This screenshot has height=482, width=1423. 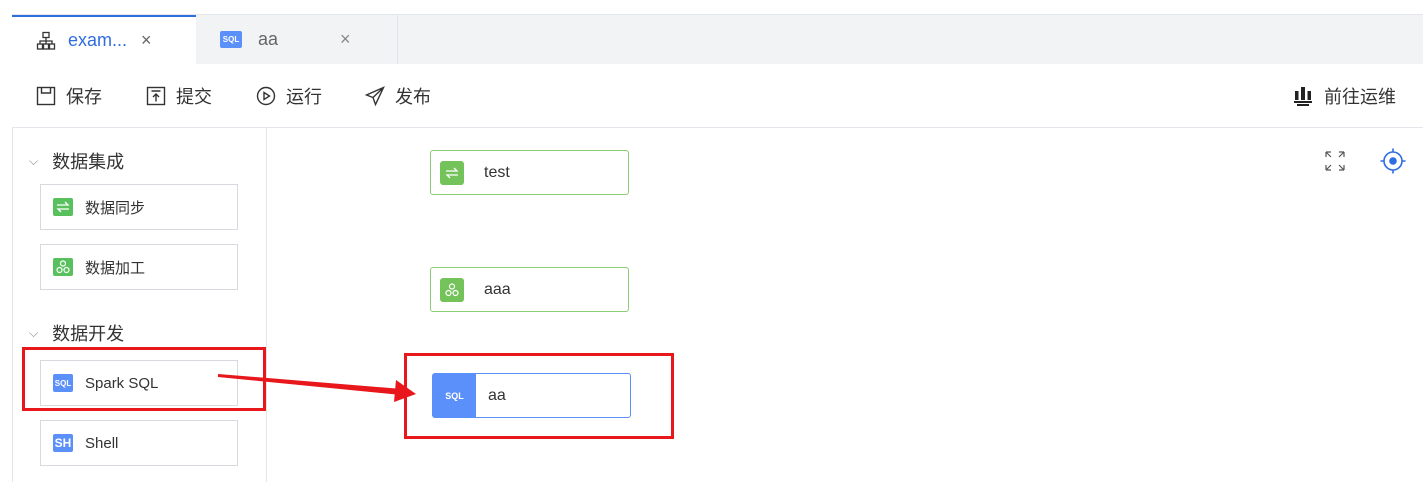 What do you see at coordinates (529, 289) in the screenshot?
I see `canvas-node-aaa: aaa` at bounding box center [529, 289].